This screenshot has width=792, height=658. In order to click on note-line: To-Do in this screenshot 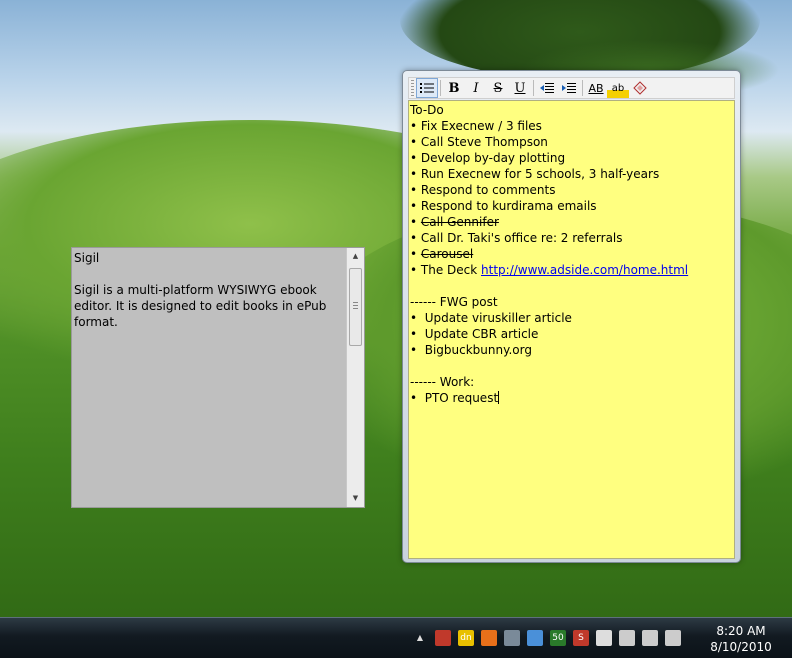, I will do `click(549, 110)`.